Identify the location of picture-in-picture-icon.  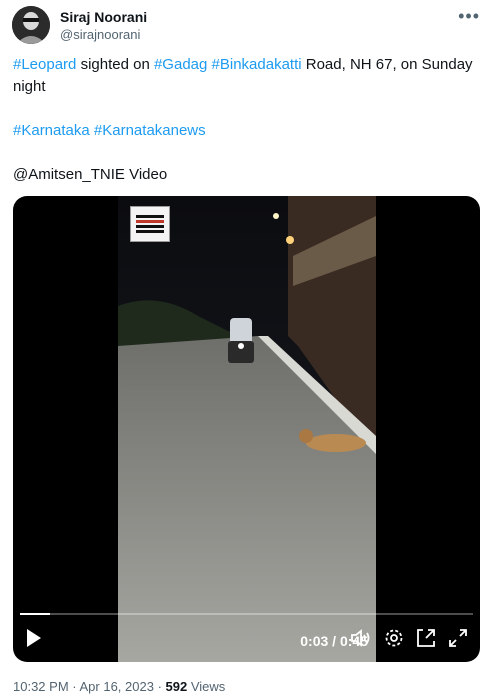
(426, 640).